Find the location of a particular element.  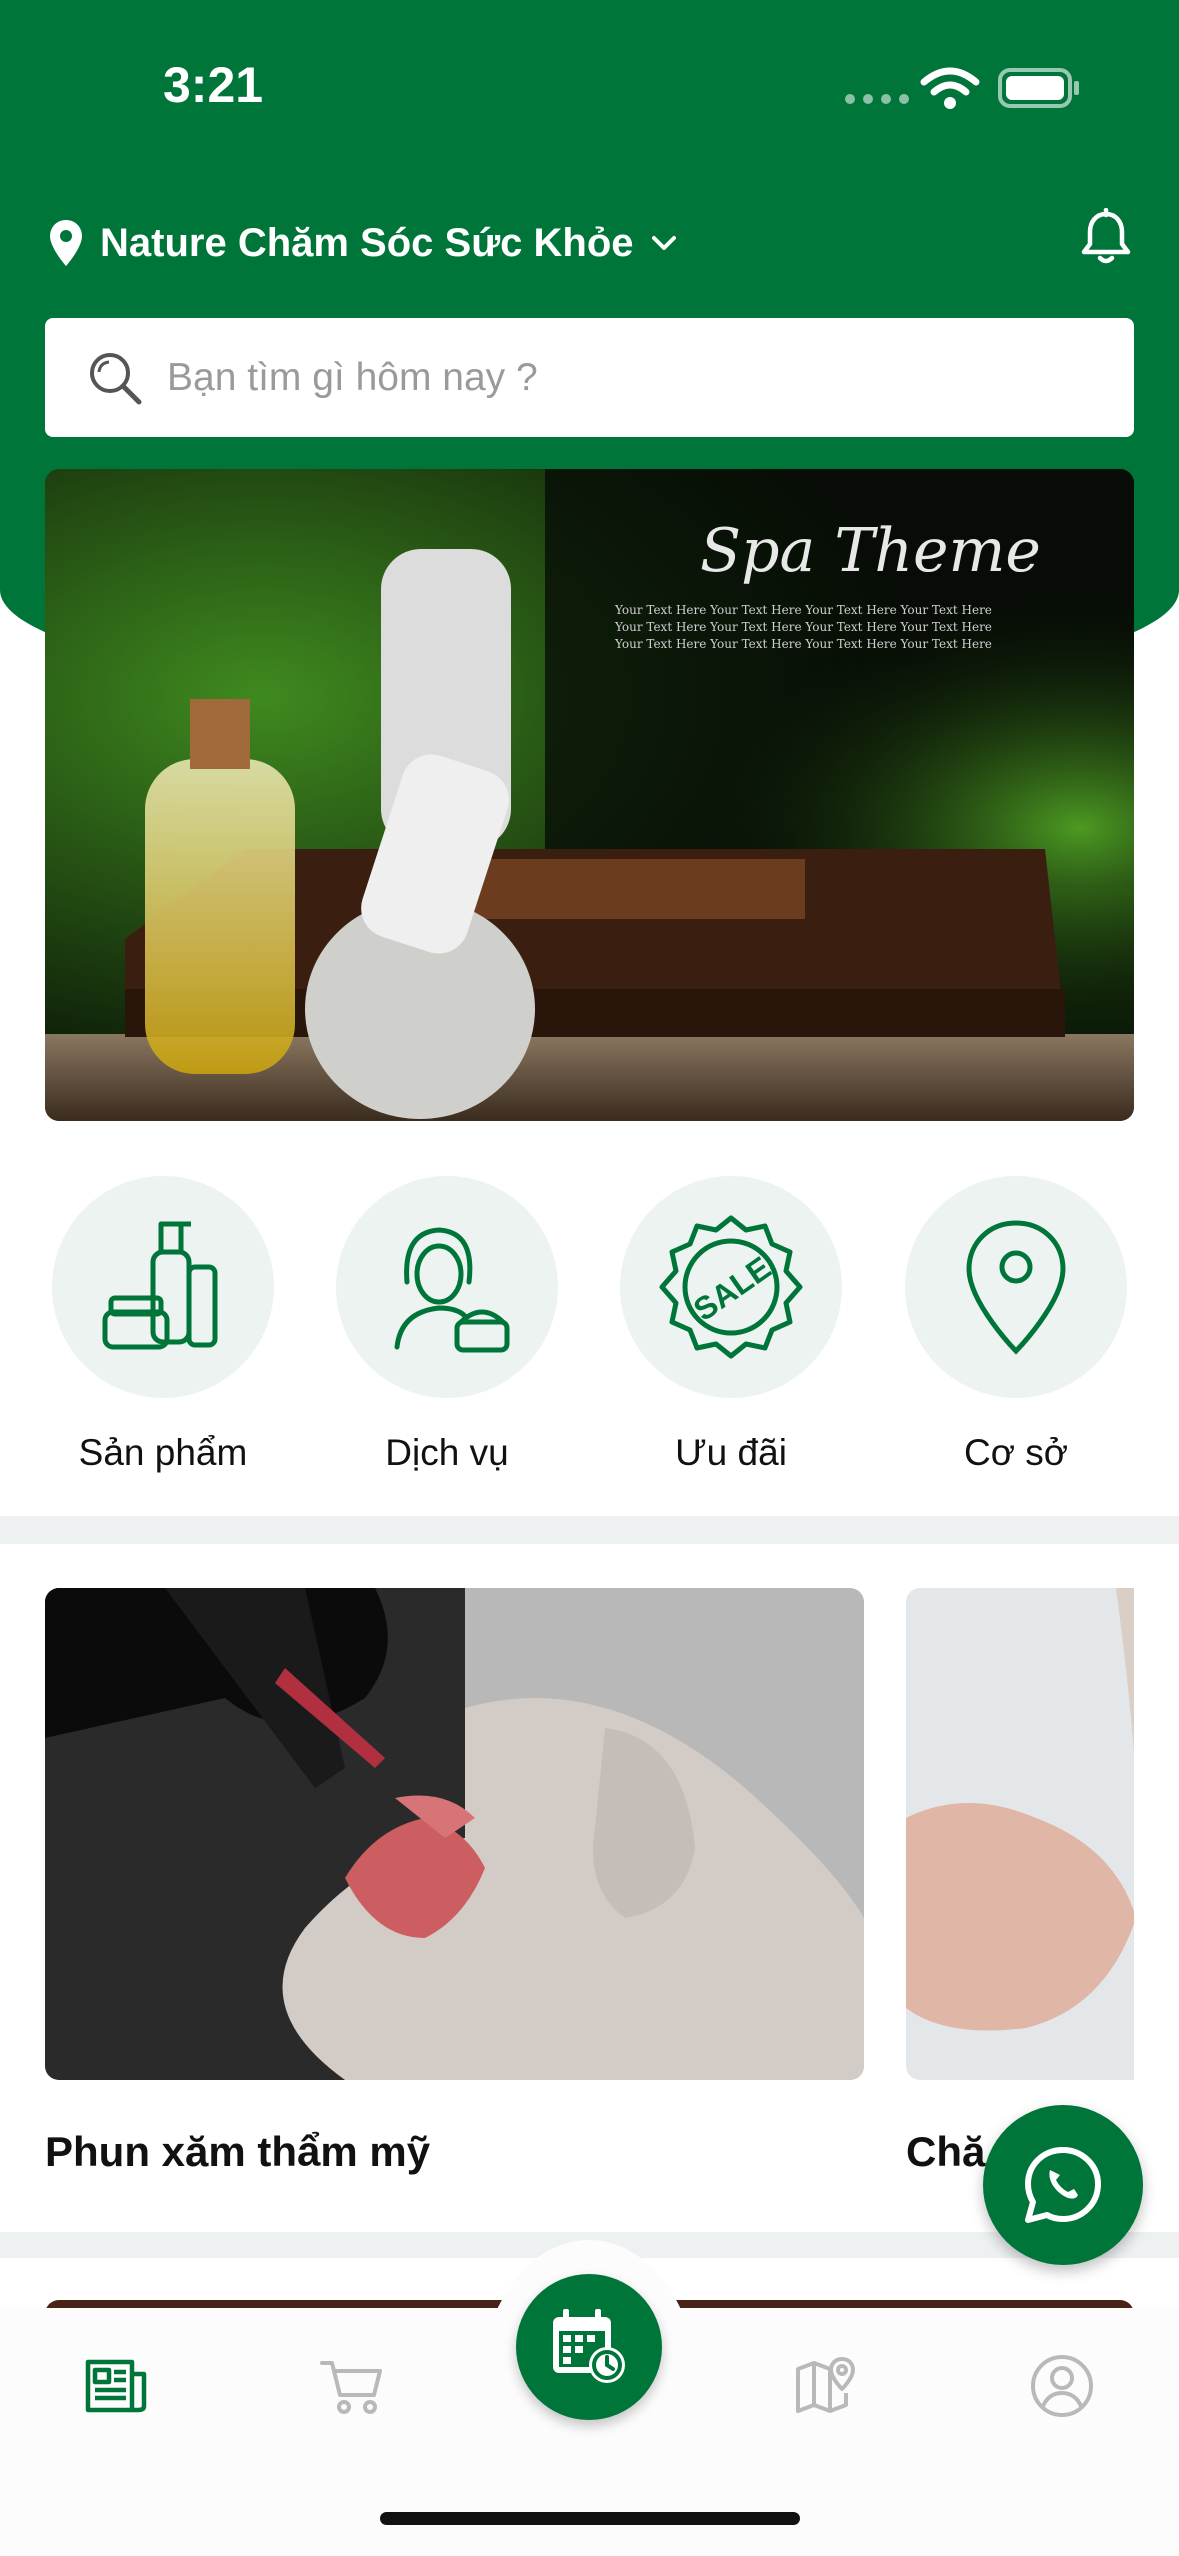

status-time: 3:21 is located at coordinates (213, 85).